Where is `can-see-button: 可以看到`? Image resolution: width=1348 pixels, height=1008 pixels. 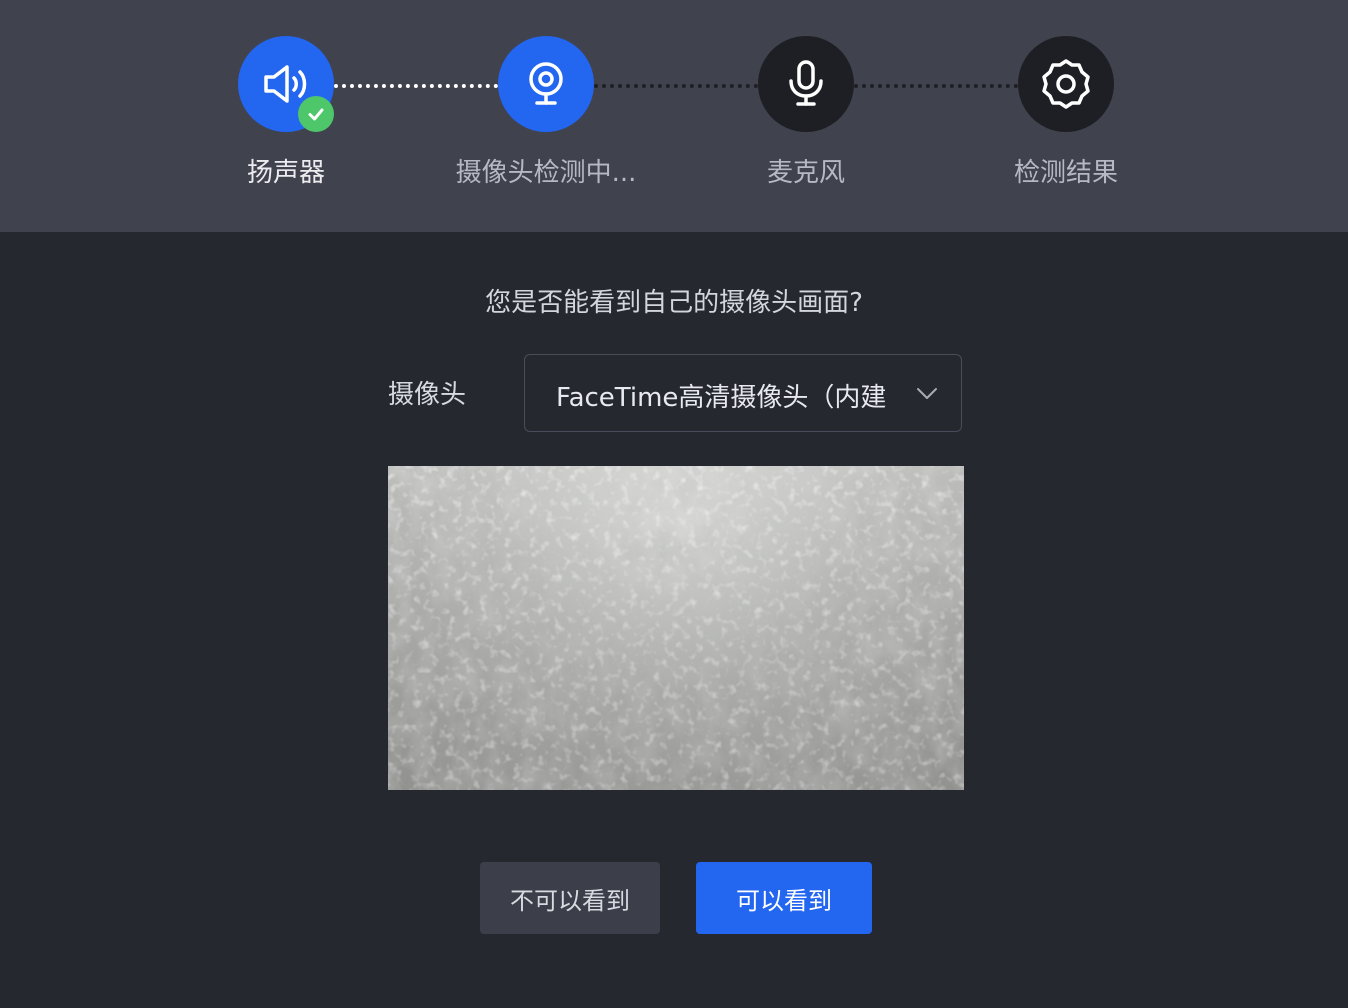 can-see-button: 可以看到 is located at coordinates (784, 898).